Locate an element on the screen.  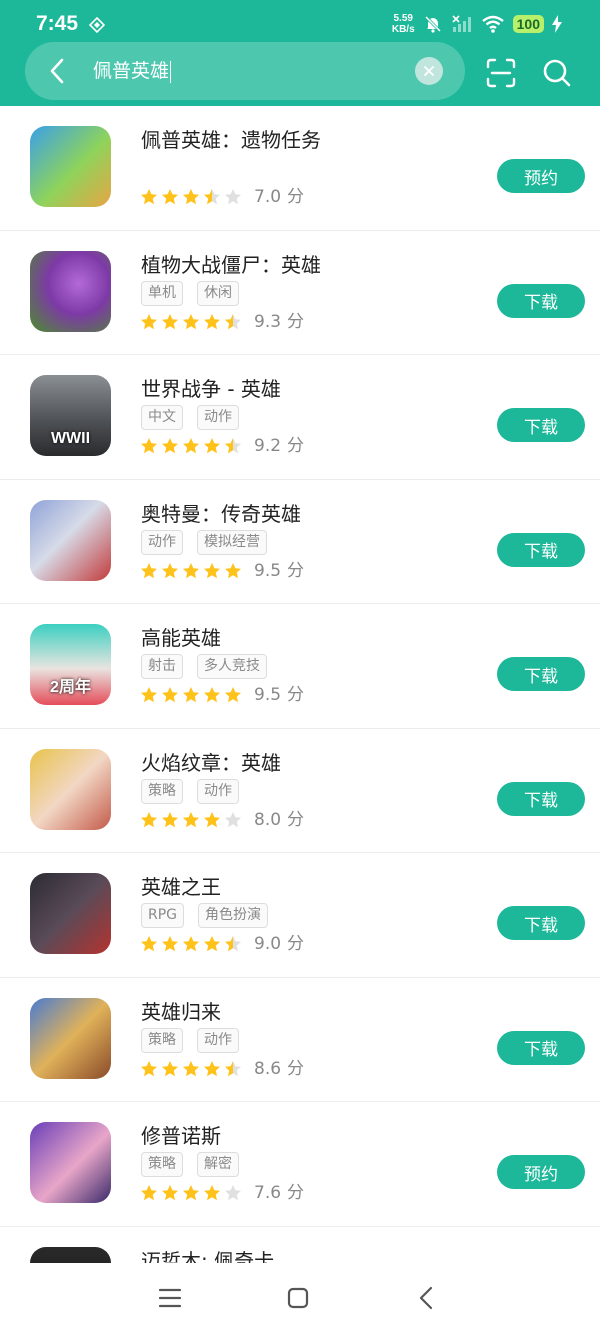
list-item: 植物大战僵尸：英雄 单机 休闲 9.3 分 下载 is located at coordinates (300, 293).